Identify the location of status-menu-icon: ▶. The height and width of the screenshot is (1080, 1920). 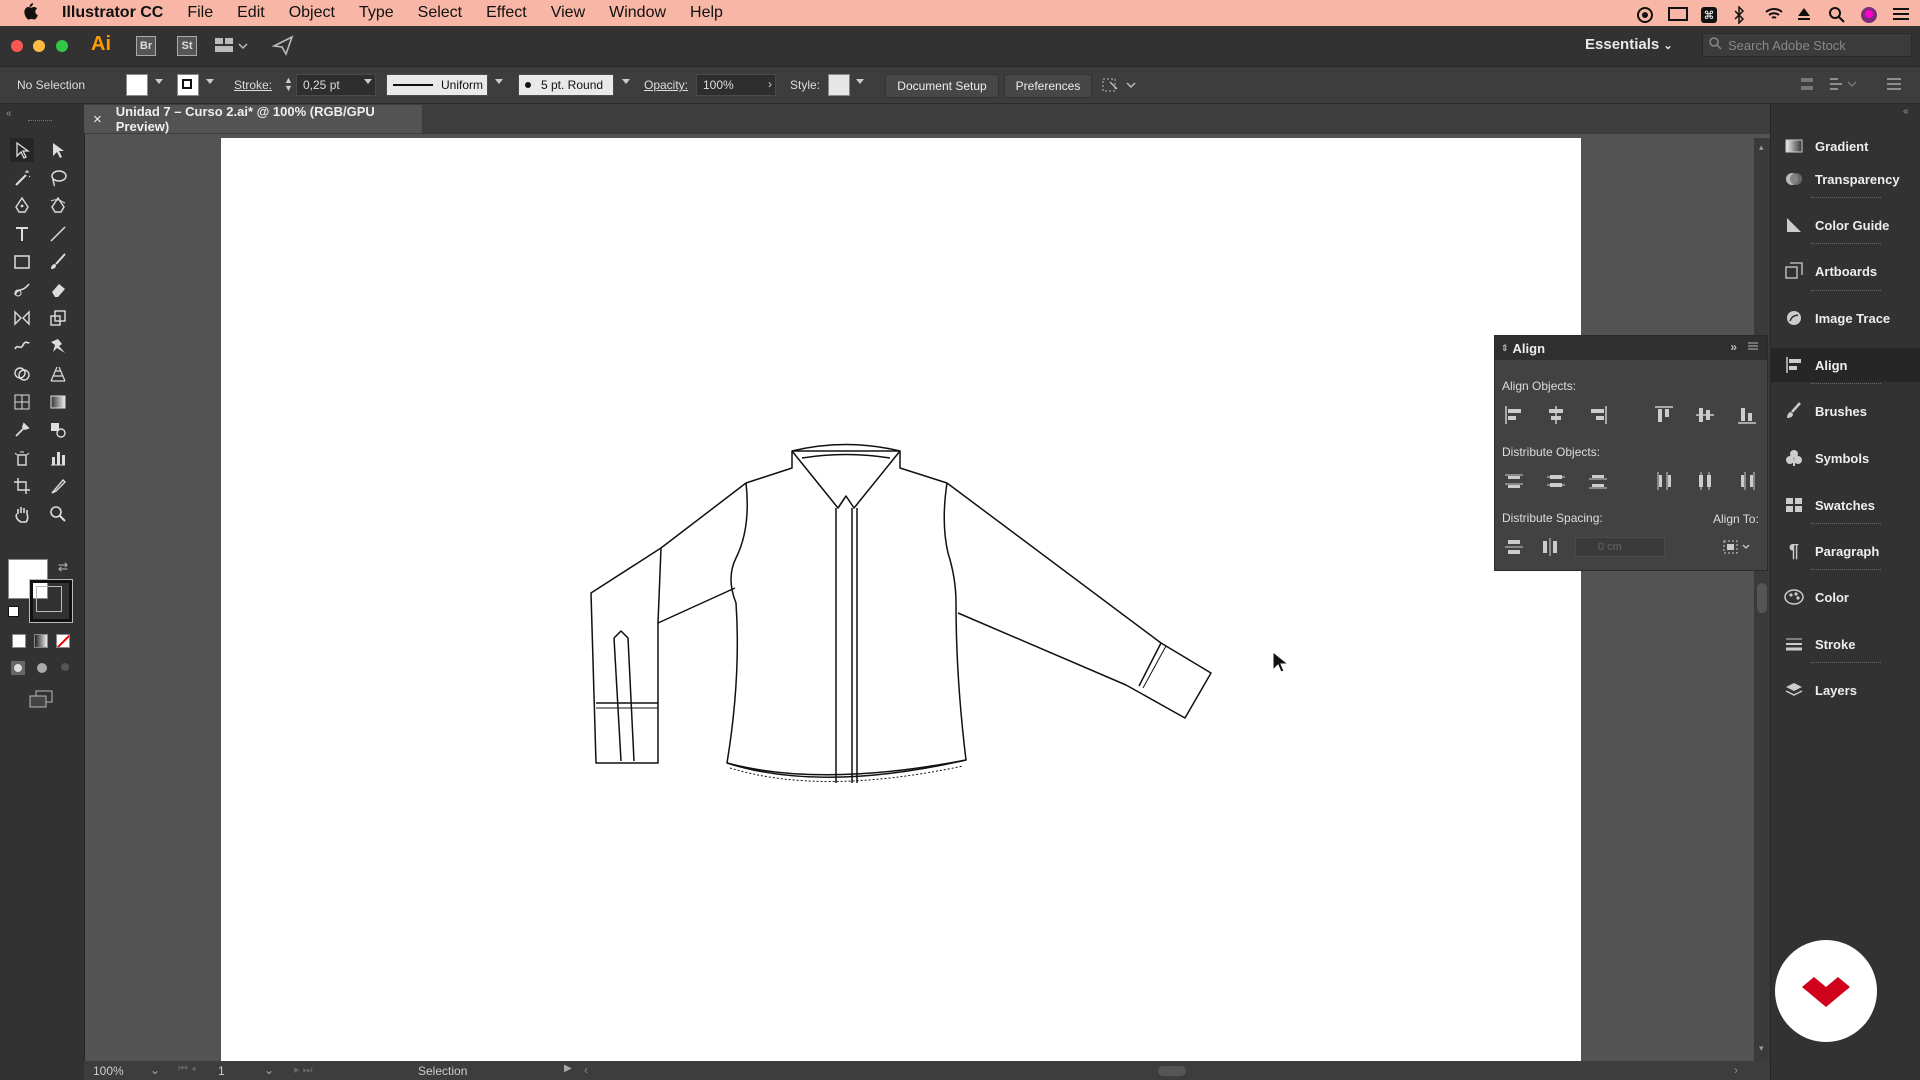
(568, 1068).